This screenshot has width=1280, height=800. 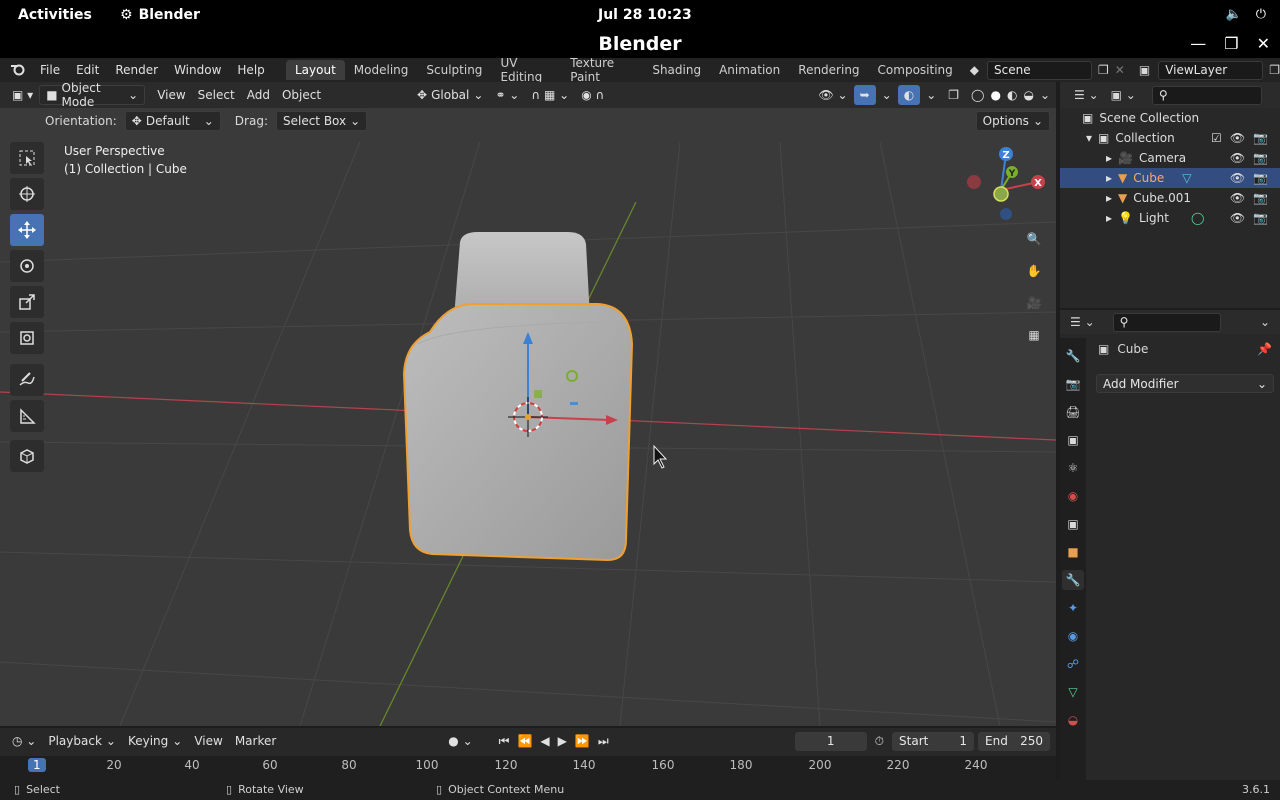 I want to click on move-tool-icon, so click(x=27, y=230).